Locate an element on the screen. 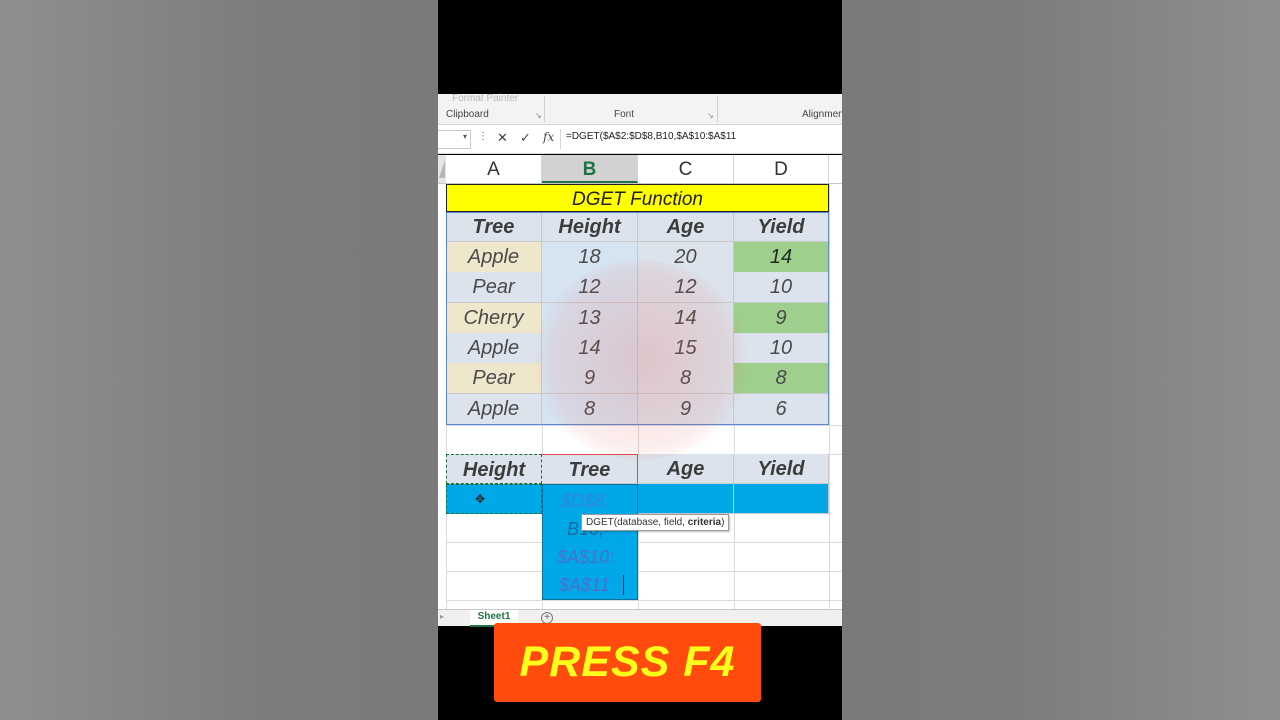 This screenshot has width=1280, height=720. formula-ref-a11: $A$11 is located at coordinates (584, 585).